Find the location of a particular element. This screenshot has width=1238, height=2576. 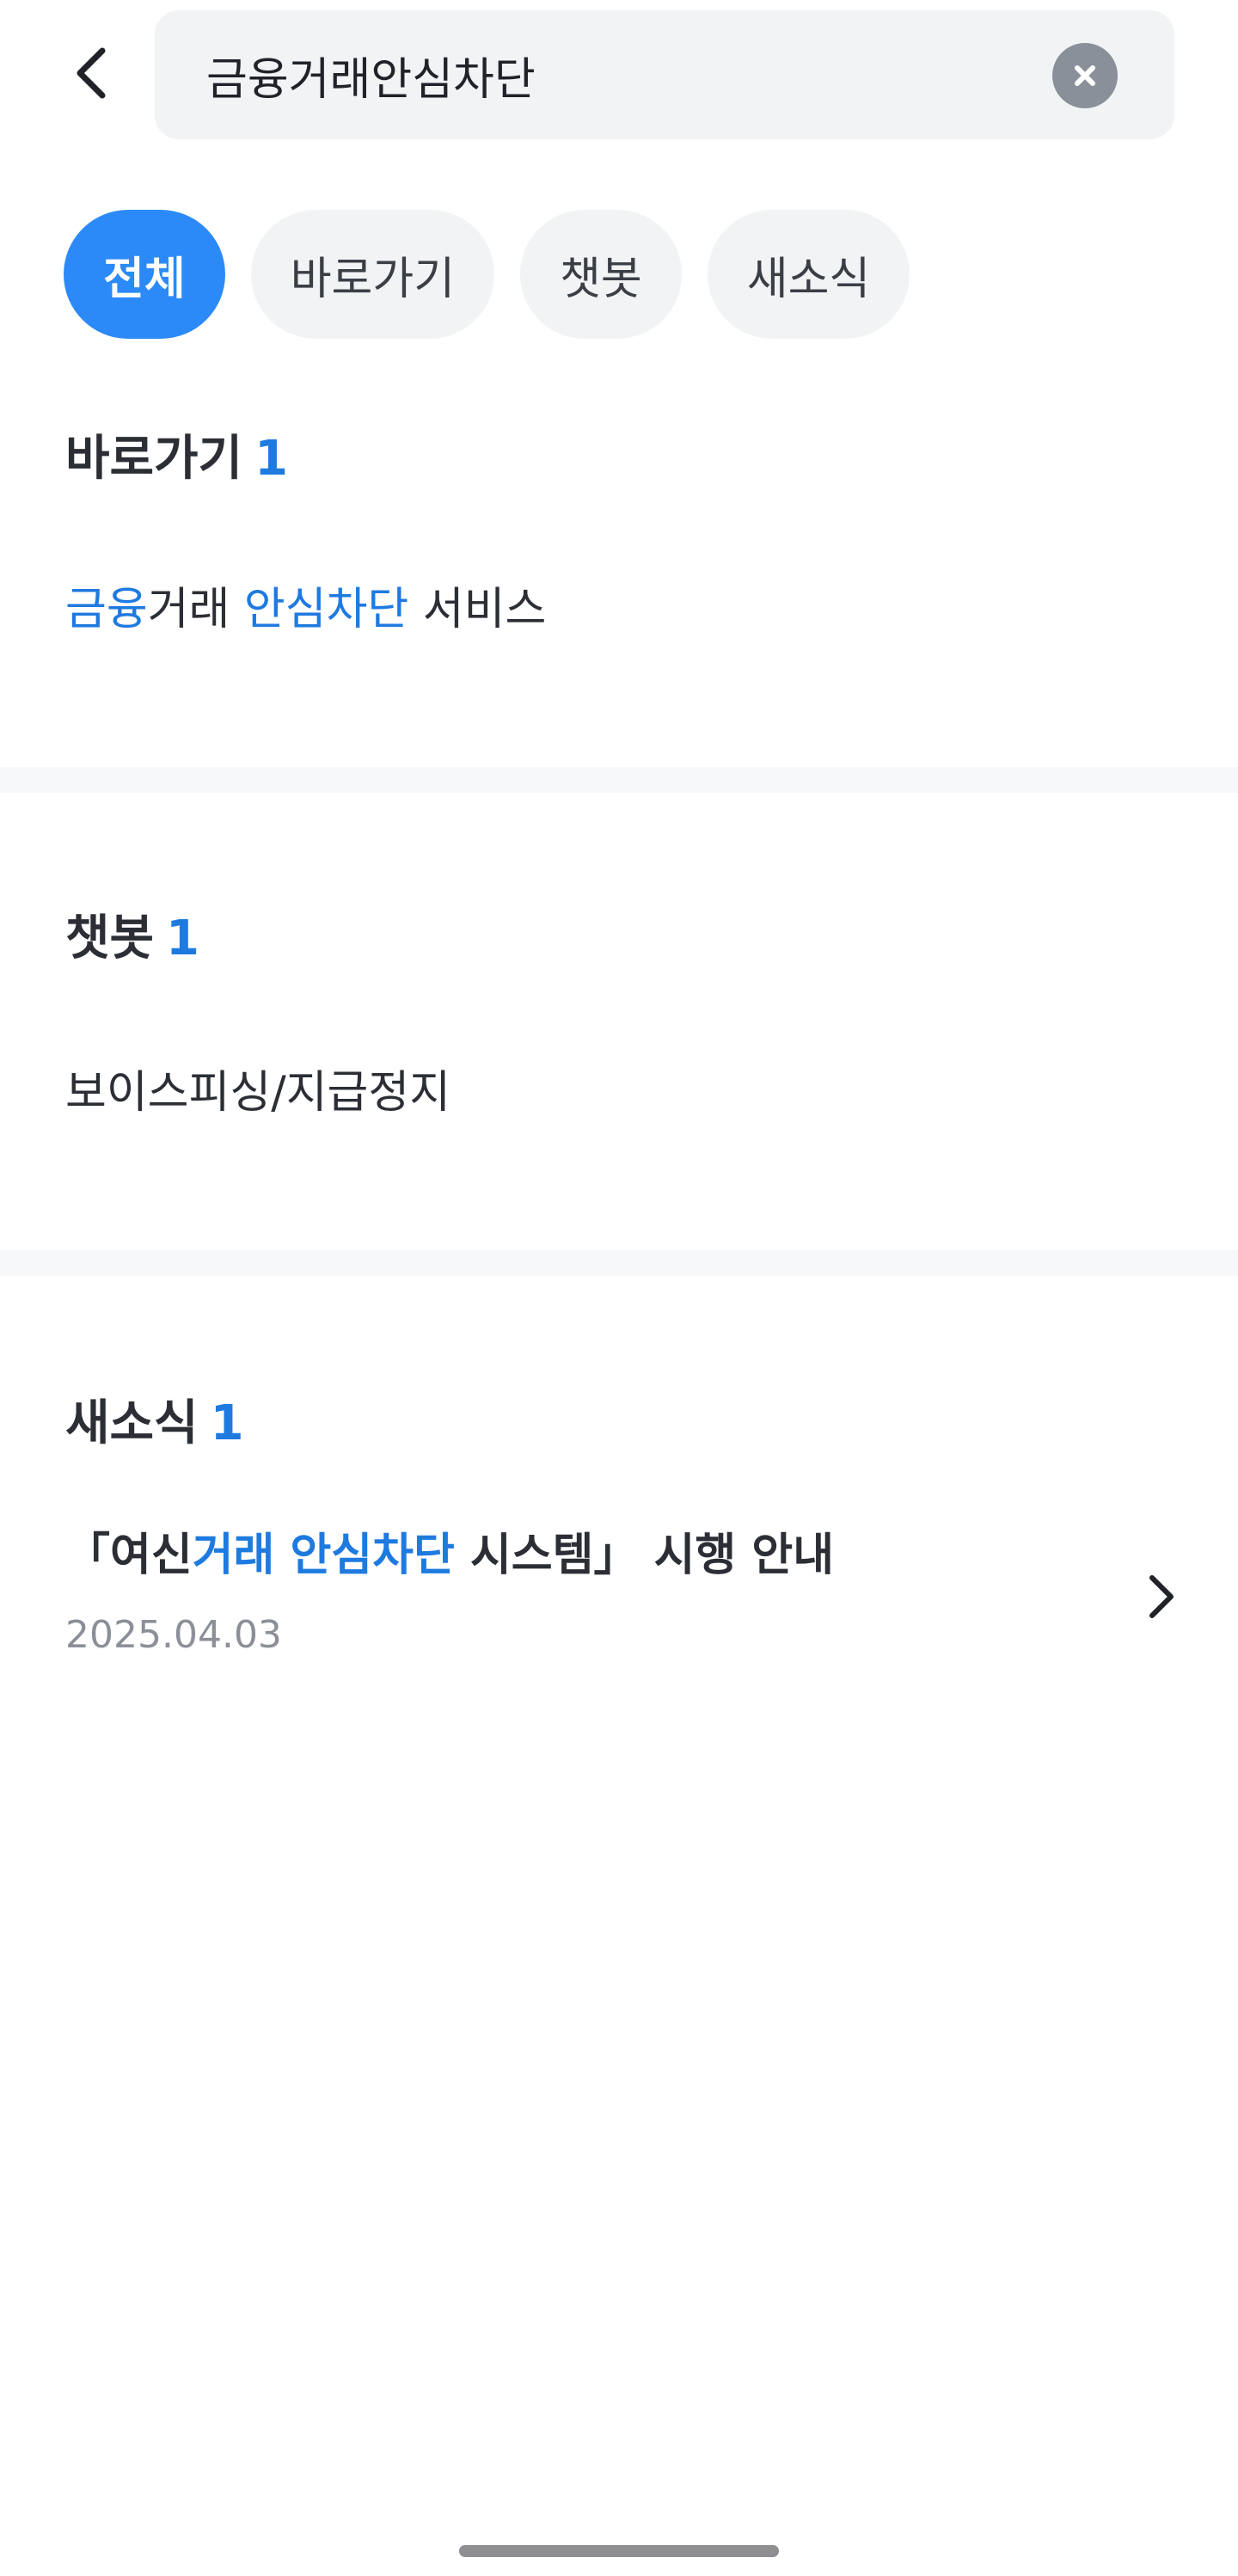

shortcut-result-item: 금융거래 안심차단 서비스 is located at coordinates (306, 605).